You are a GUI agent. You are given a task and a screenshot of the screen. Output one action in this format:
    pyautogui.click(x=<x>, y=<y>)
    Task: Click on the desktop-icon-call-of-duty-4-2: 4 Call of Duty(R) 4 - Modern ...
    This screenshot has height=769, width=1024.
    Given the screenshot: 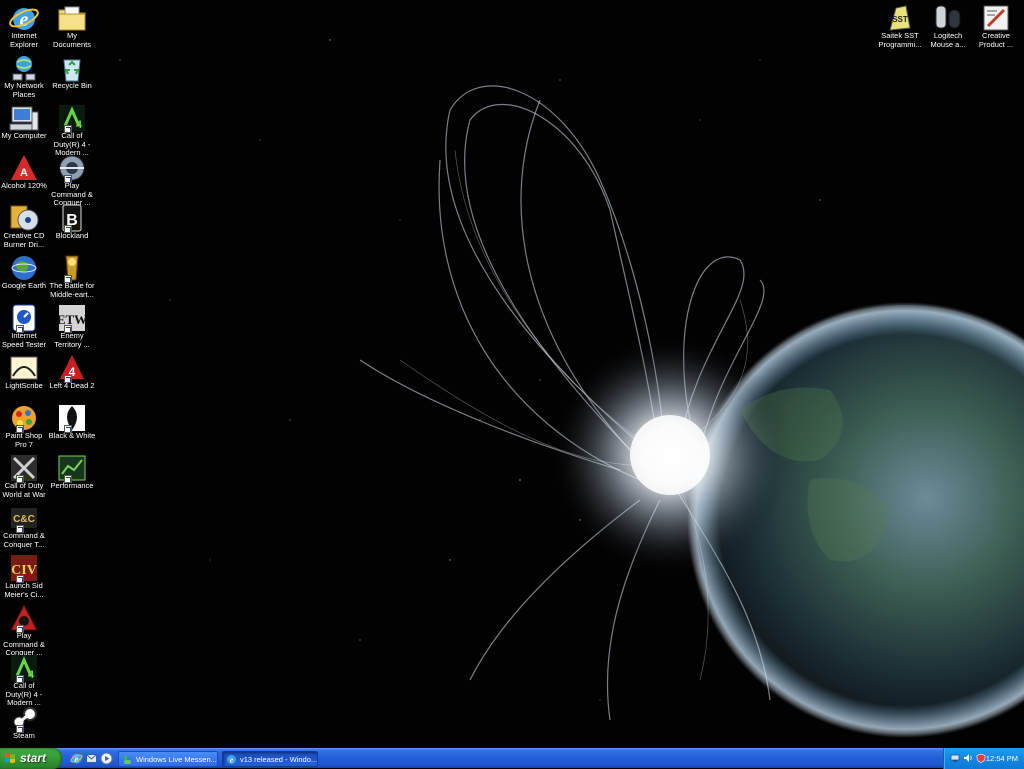 What is the action you would take?
    pyautogui.click(x=24, y=679)
    